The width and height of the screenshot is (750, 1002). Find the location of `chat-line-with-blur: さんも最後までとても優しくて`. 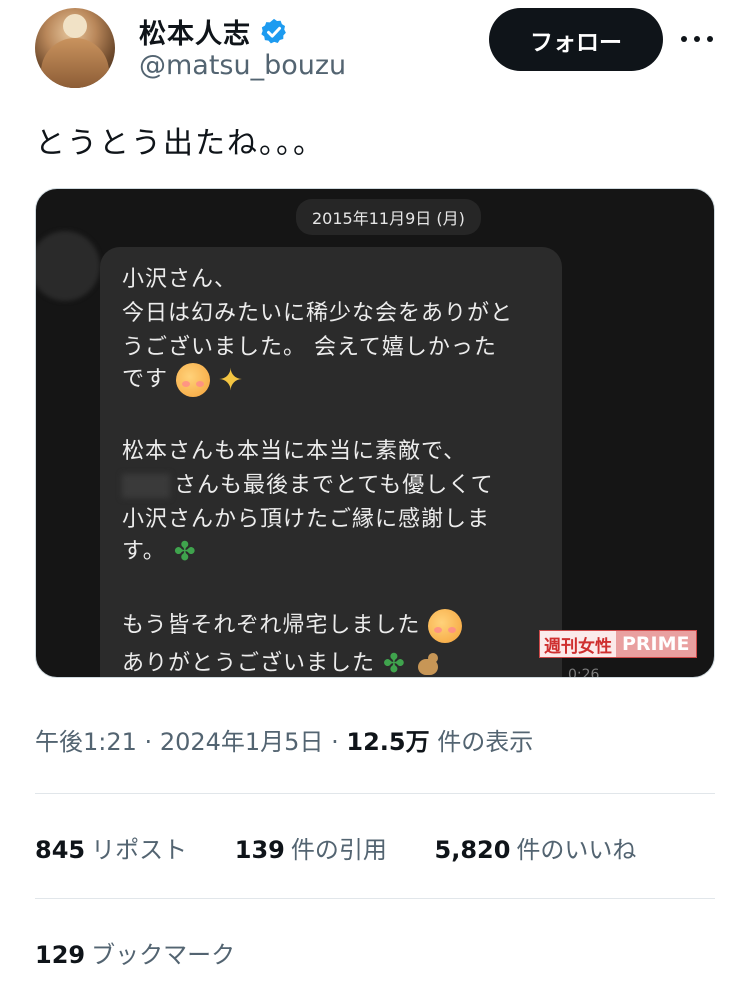

chat-line-with-blur: さんも最後までとても優しくて is located at coordinates (308, 483).